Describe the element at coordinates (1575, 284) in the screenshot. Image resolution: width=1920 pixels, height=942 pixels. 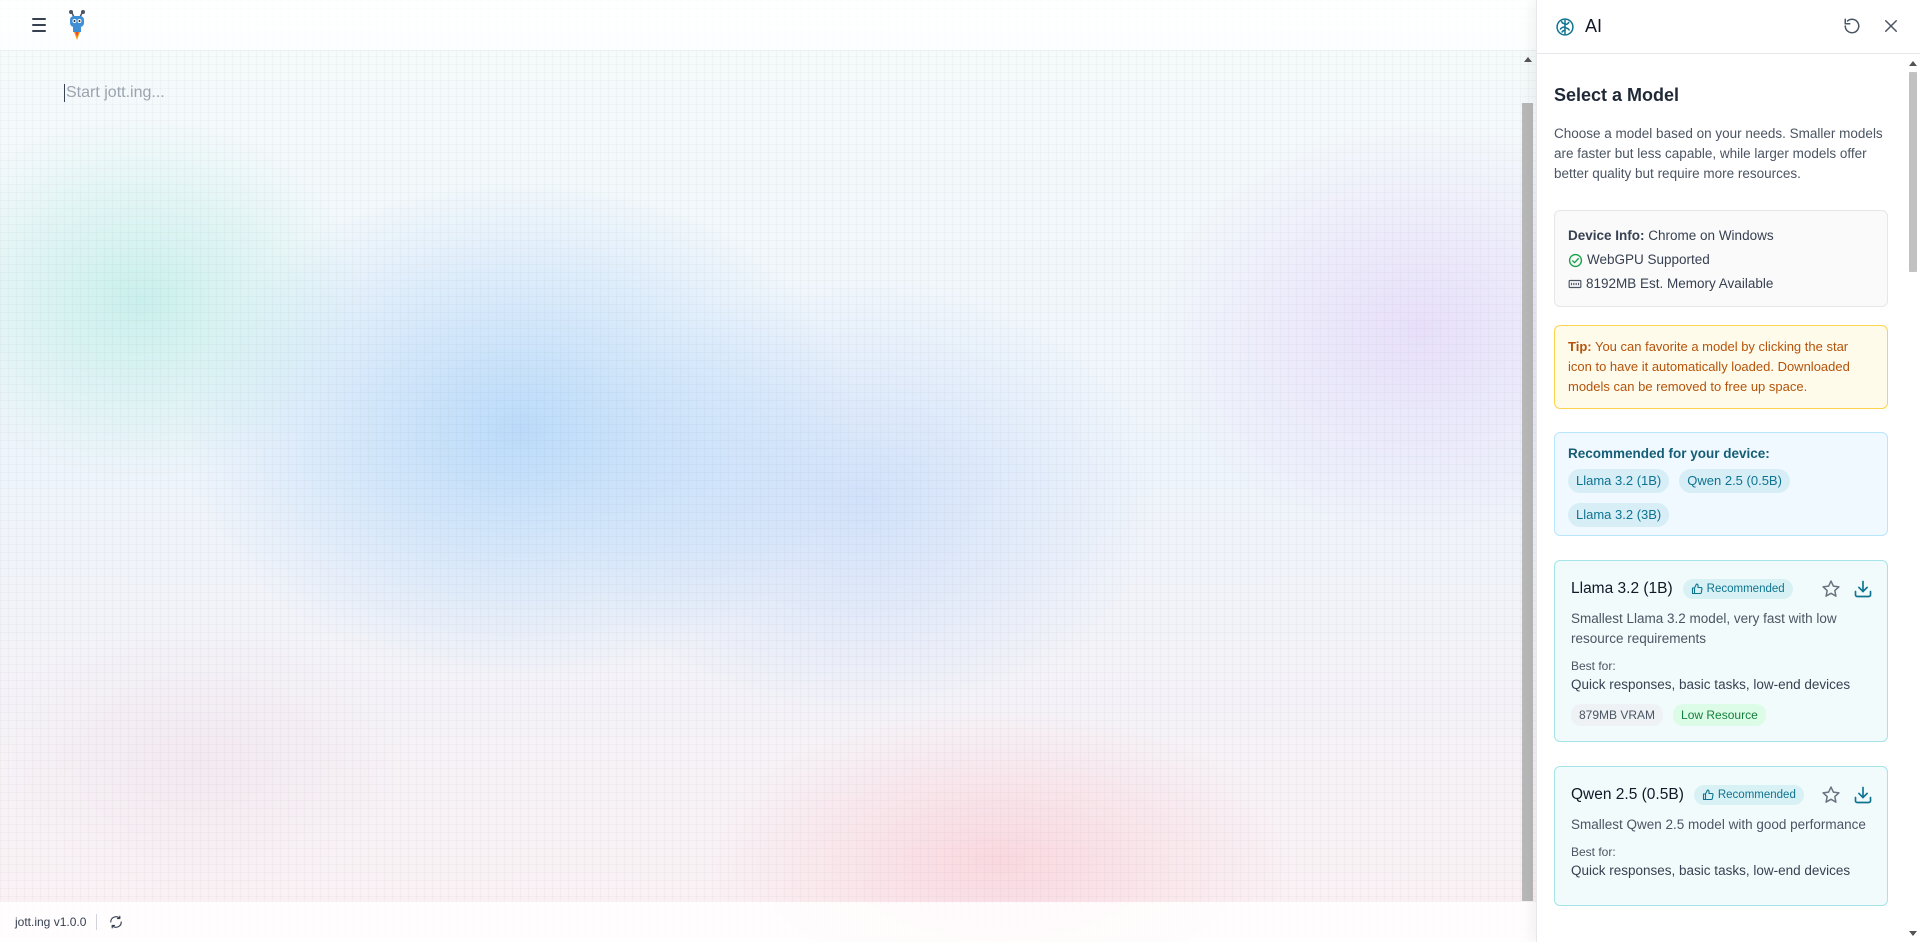
I see `memory-icon` at that location.